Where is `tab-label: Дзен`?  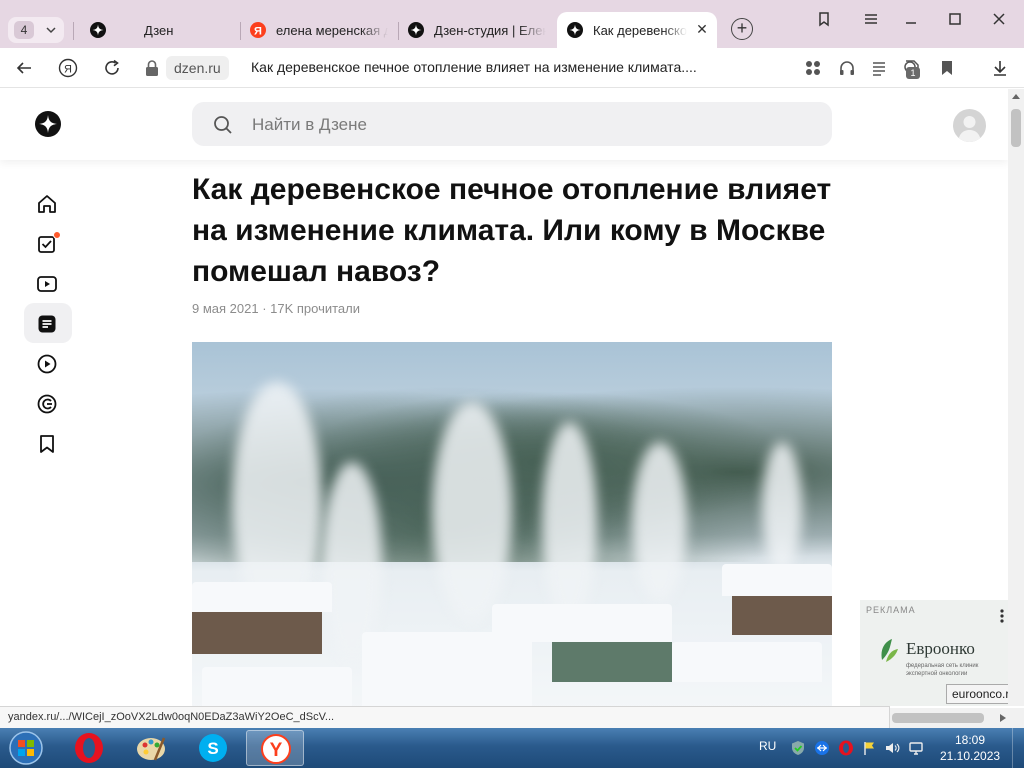 tab-label: Дзен is located at coordinates (159, 30).